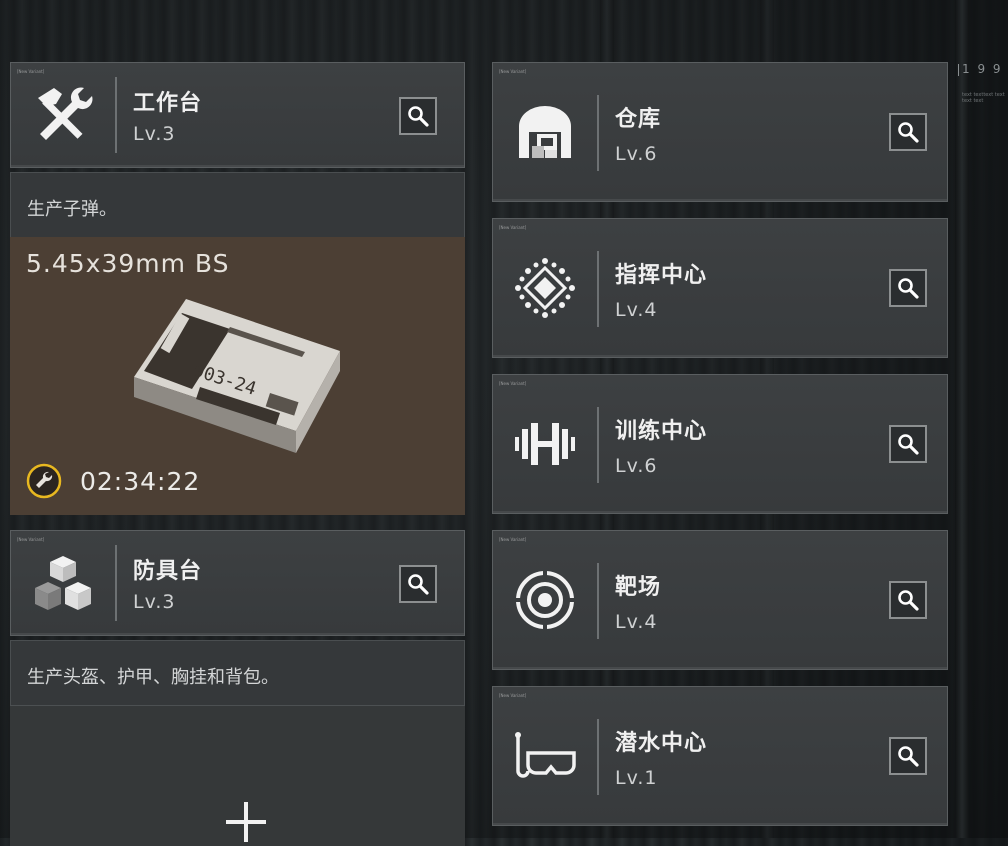 The width and height of the screenshot is (1008, 846). What do you see at coordinates (720, 132) in the screenshot?
I see `facility-card-0: [New Variant] 仓库 Lv.6` at bounding box center [720, 132].